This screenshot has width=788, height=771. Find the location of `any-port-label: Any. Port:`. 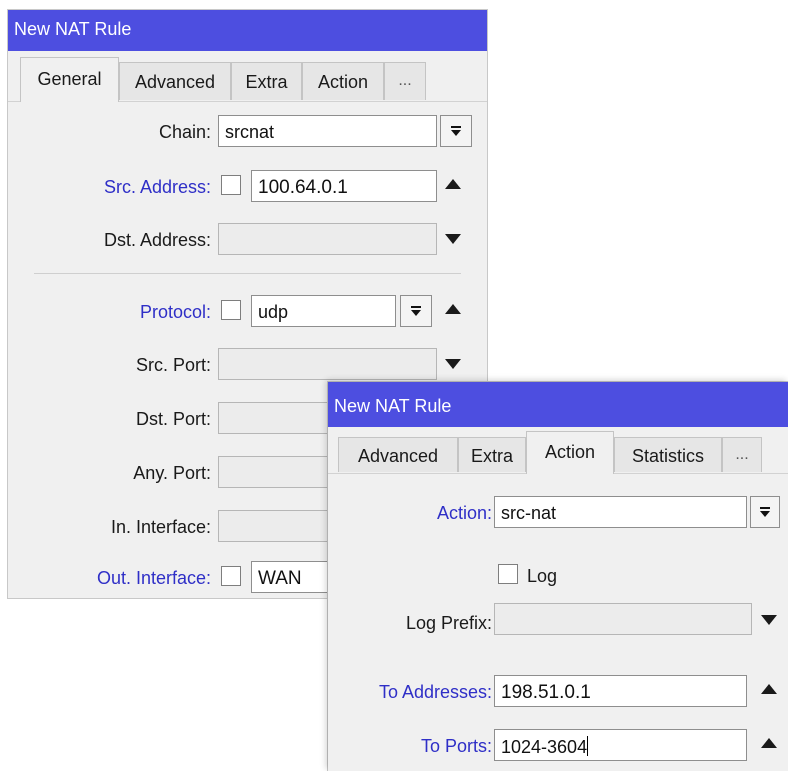

any-port-label: Any. Port: is located at coordinates (172, 473).